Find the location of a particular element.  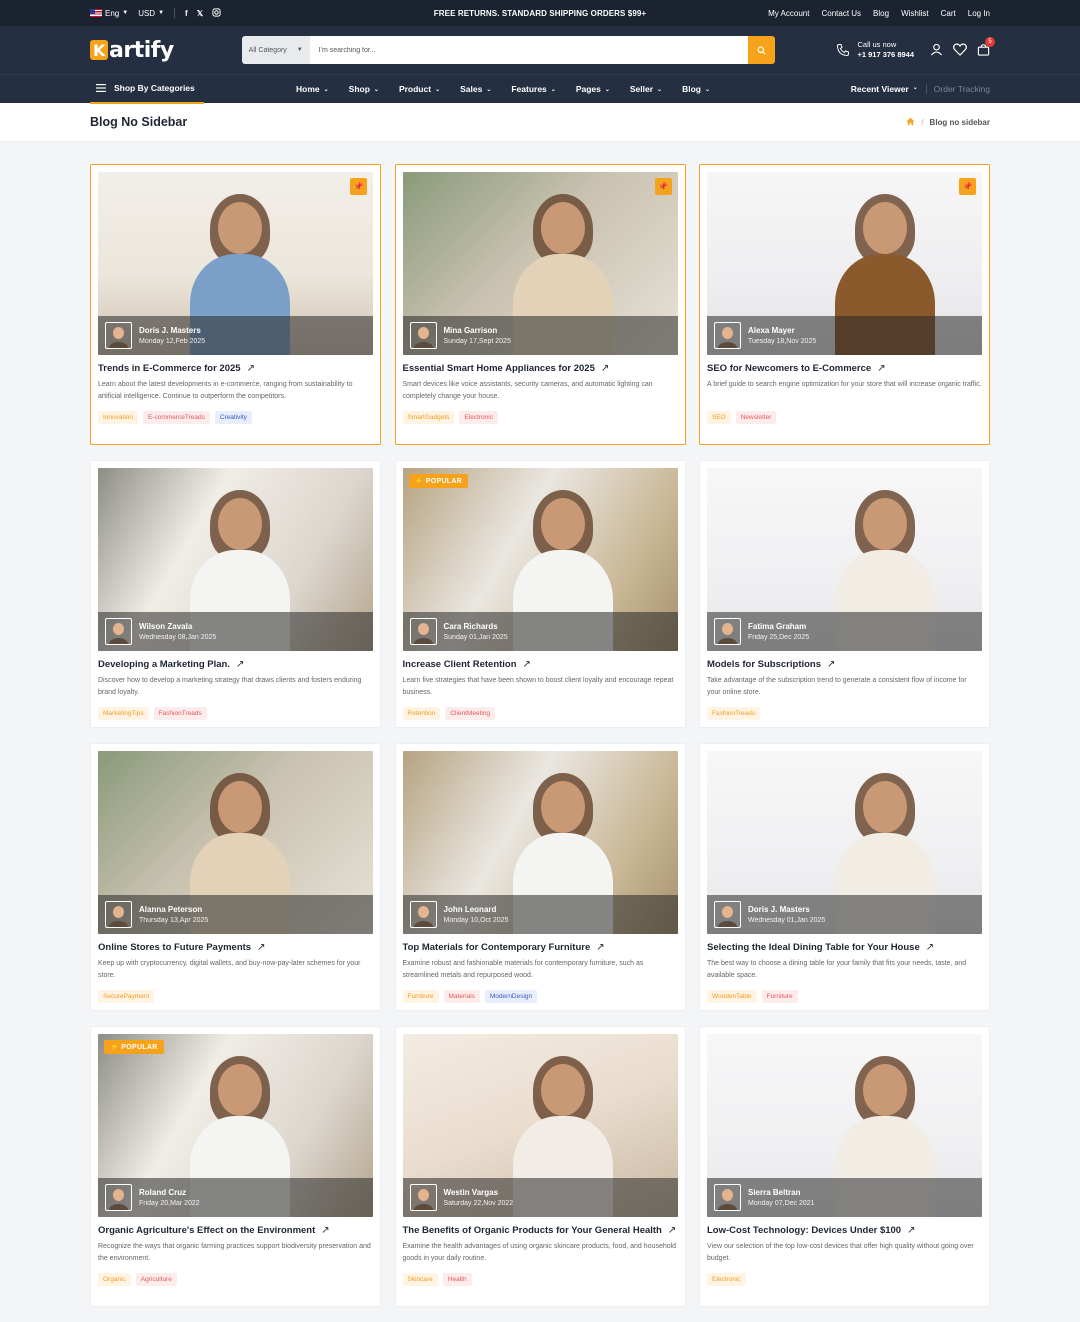

blog-card-image: Doris J. Masters Monday 12,Feb 2025 📌 is located at coordinates (235, 263).